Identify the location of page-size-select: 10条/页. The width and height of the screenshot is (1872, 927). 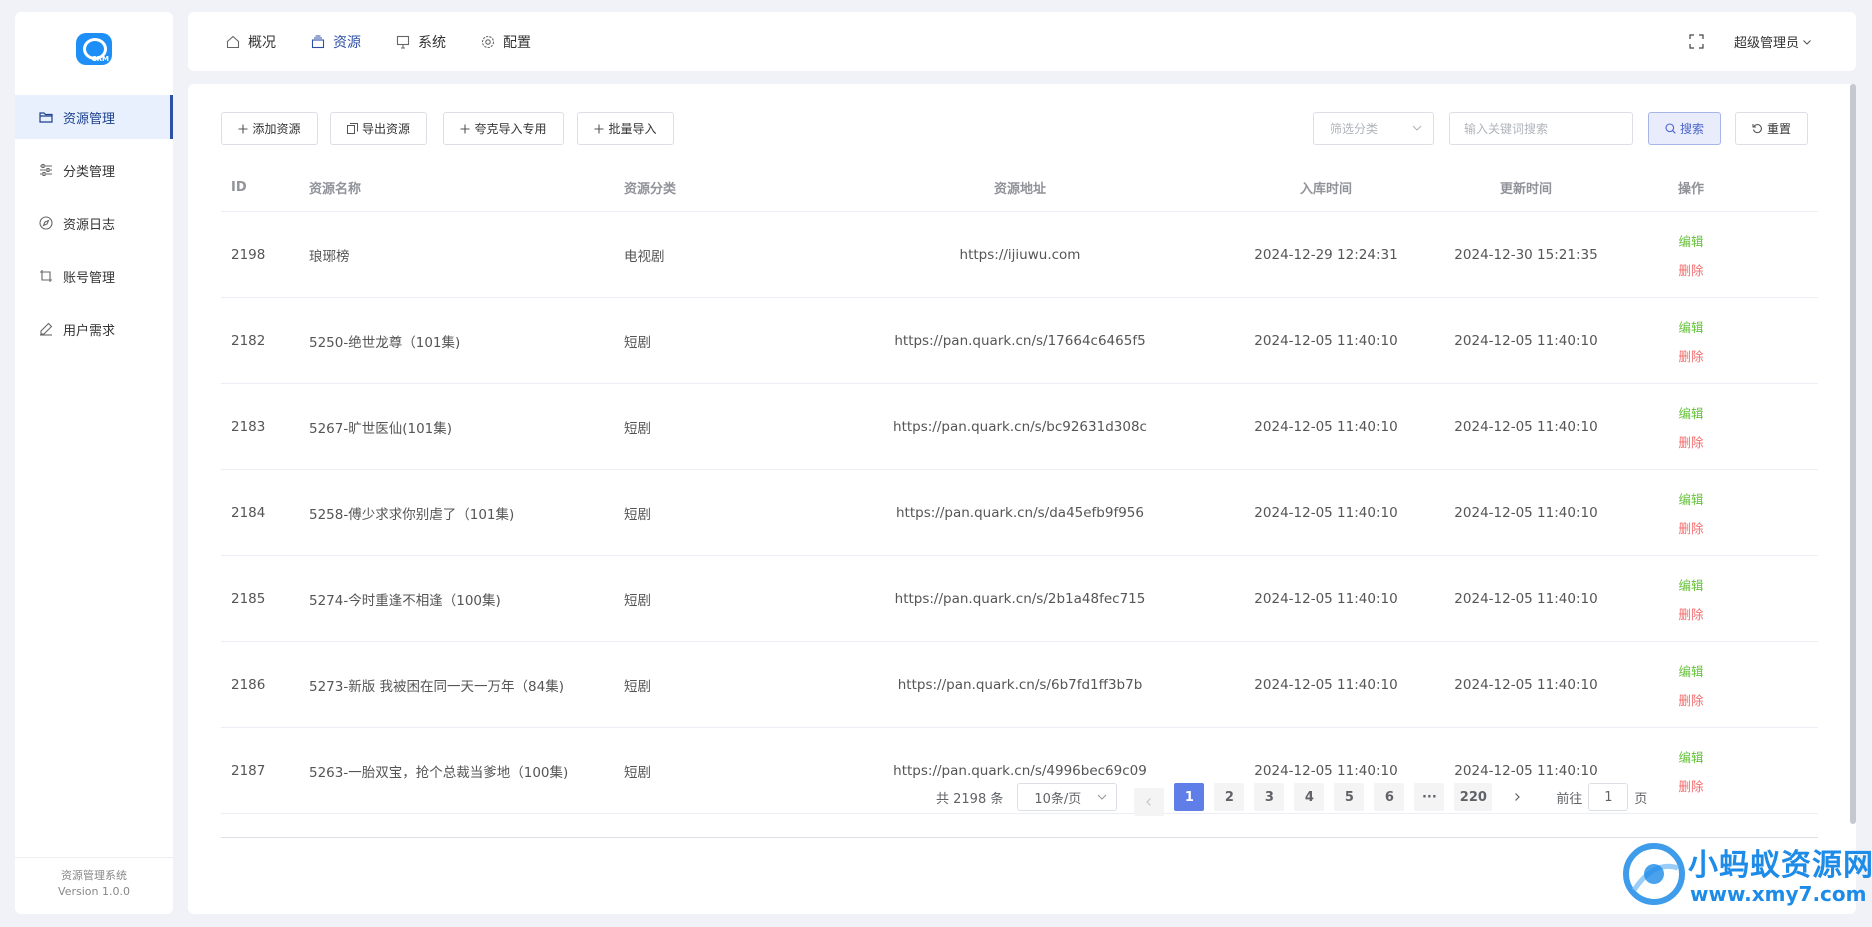
(1067, 797).